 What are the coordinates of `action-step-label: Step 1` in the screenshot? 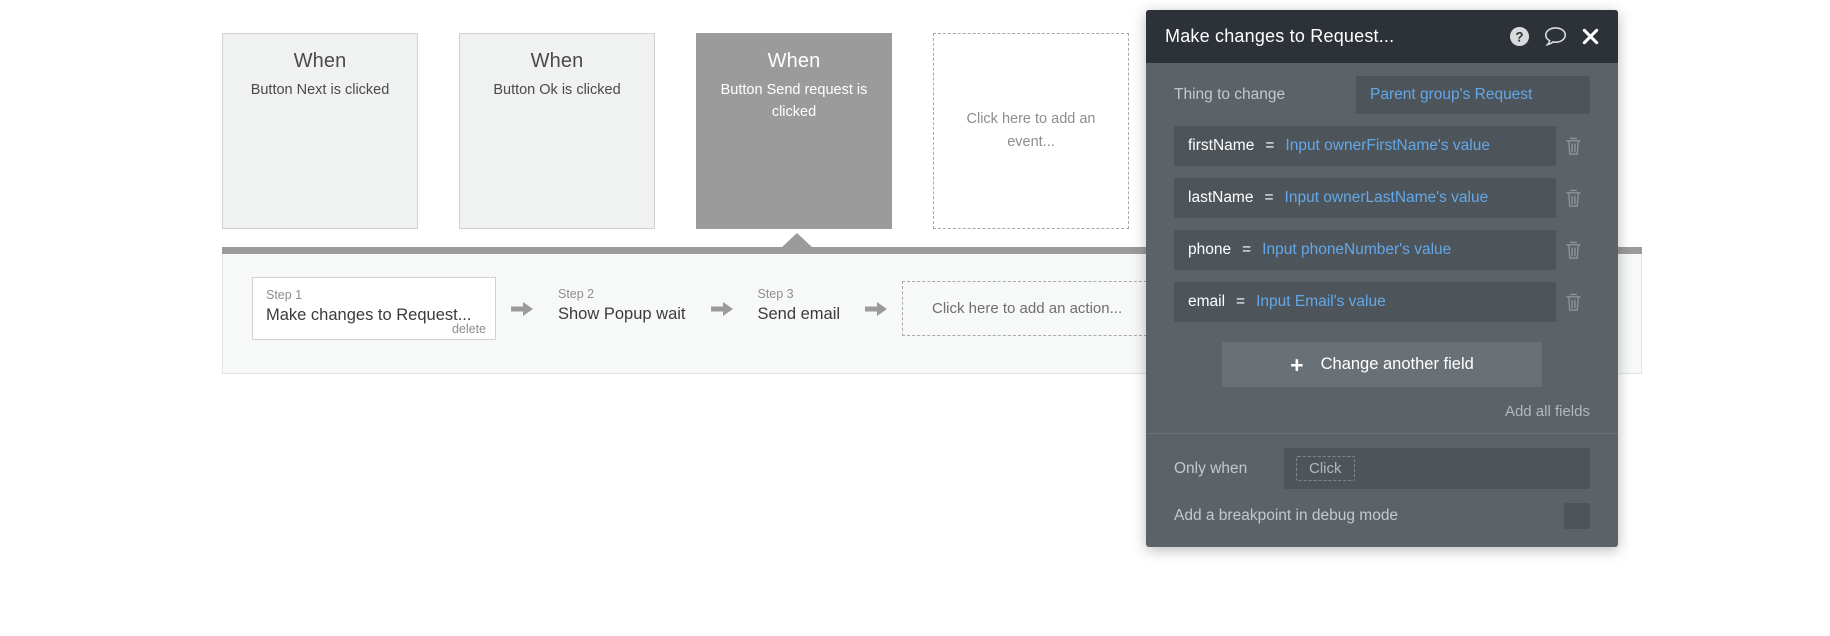 It's located at (284, 295).